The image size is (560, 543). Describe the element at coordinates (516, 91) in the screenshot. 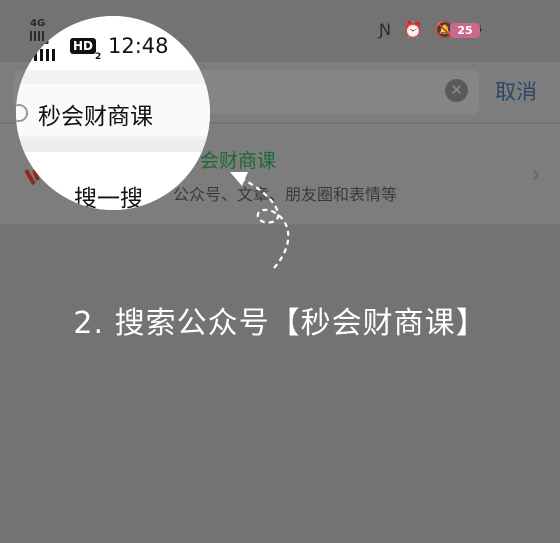

I see `cancel-button: 取消` at that location.